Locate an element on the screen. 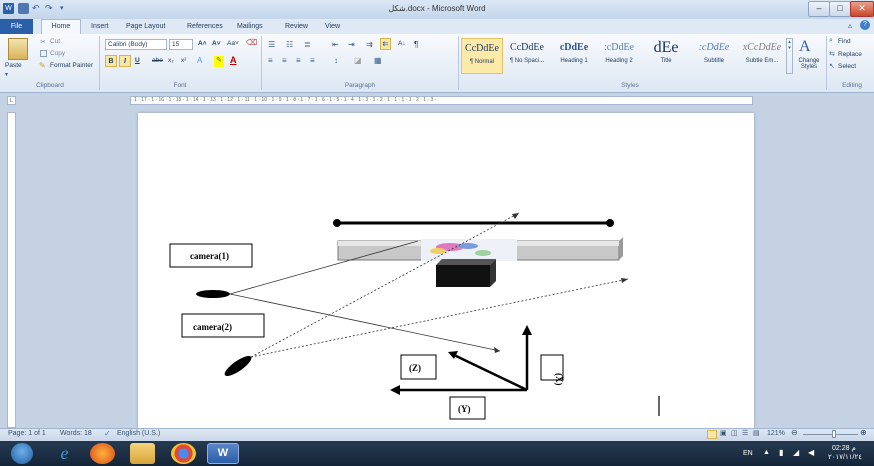  help-icon: ? is located at coordinates (865, 25).